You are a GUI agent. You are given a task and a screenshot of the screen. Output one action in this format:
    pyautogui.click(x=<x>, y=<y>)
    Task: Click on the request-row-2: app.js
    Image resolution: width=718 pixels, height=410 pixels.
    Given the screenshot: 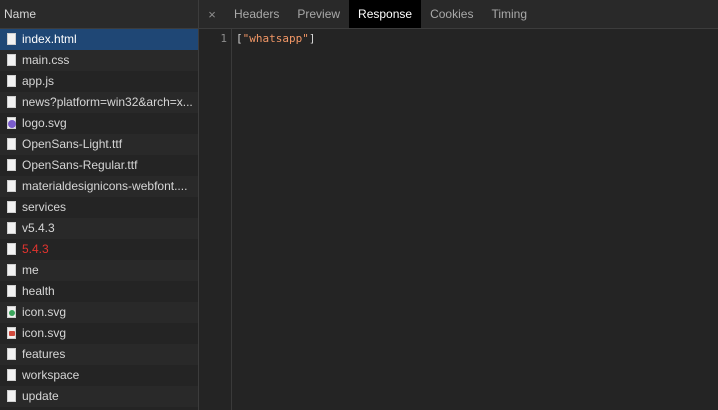 What is the action you would take?
    pyautogui.click(x=99, y=81)
    